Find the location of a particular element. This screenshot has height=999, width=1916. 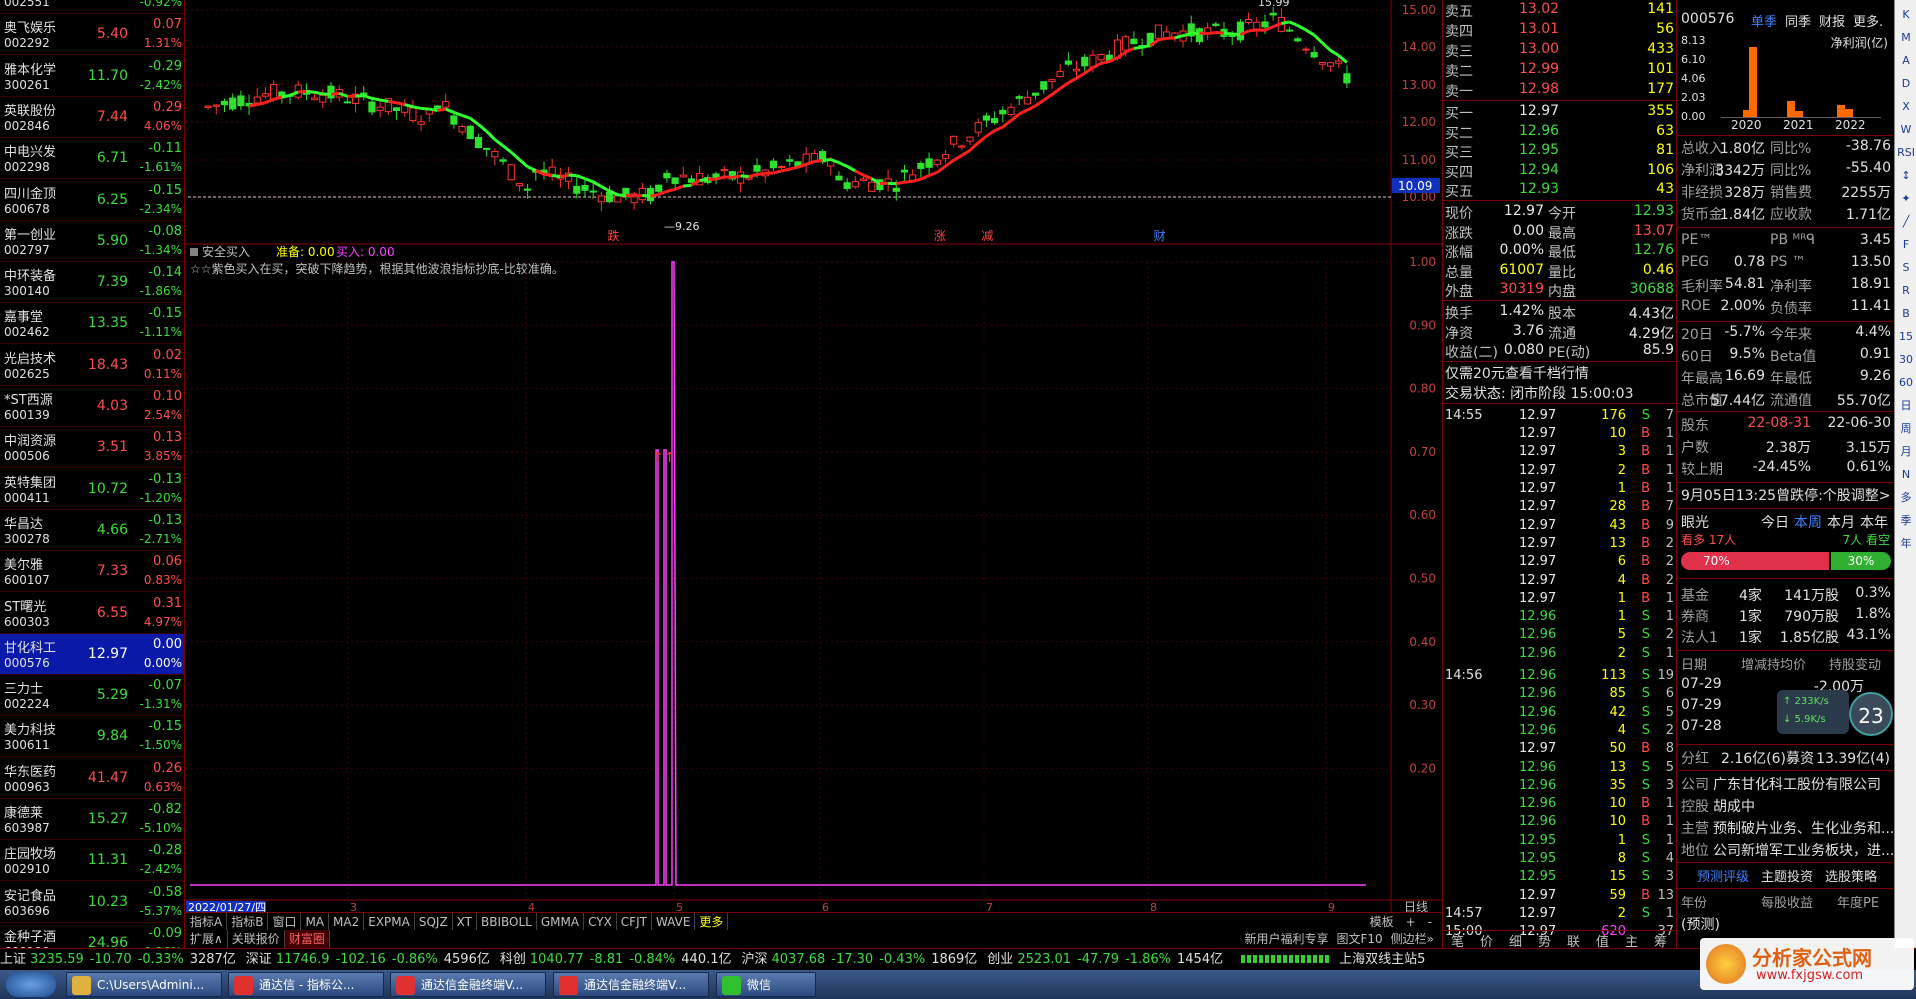

toolbar-button: R is located at coordinates (1906, 291).